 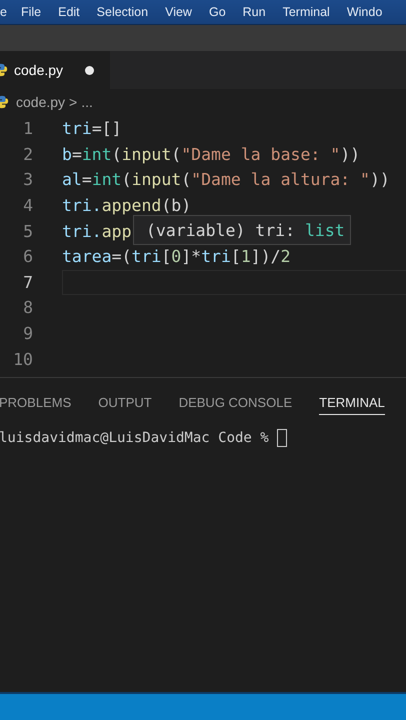 What do you see at coordinates (27, 180) in the screenshot?
I see `line-number: 3` at bounding box center [27, 180].